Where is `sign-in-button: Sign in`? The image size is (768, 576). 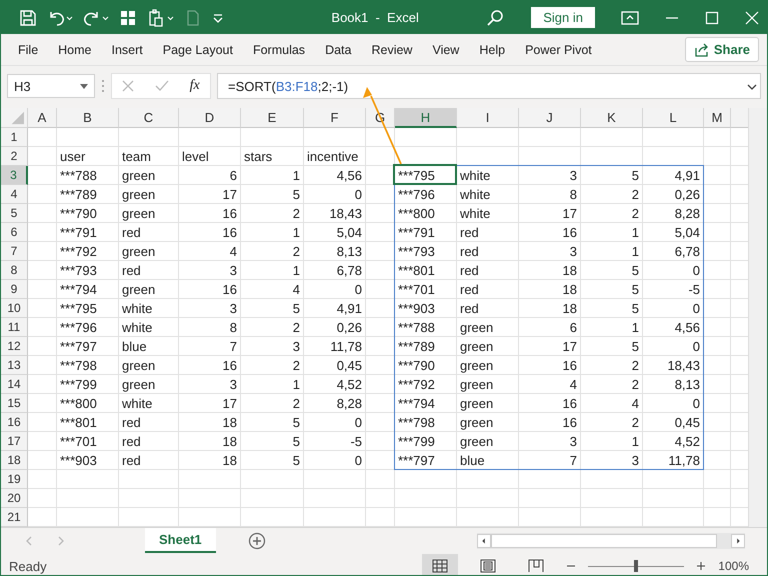
sign-in-button: Sign in is located at coordinates (563, 17).